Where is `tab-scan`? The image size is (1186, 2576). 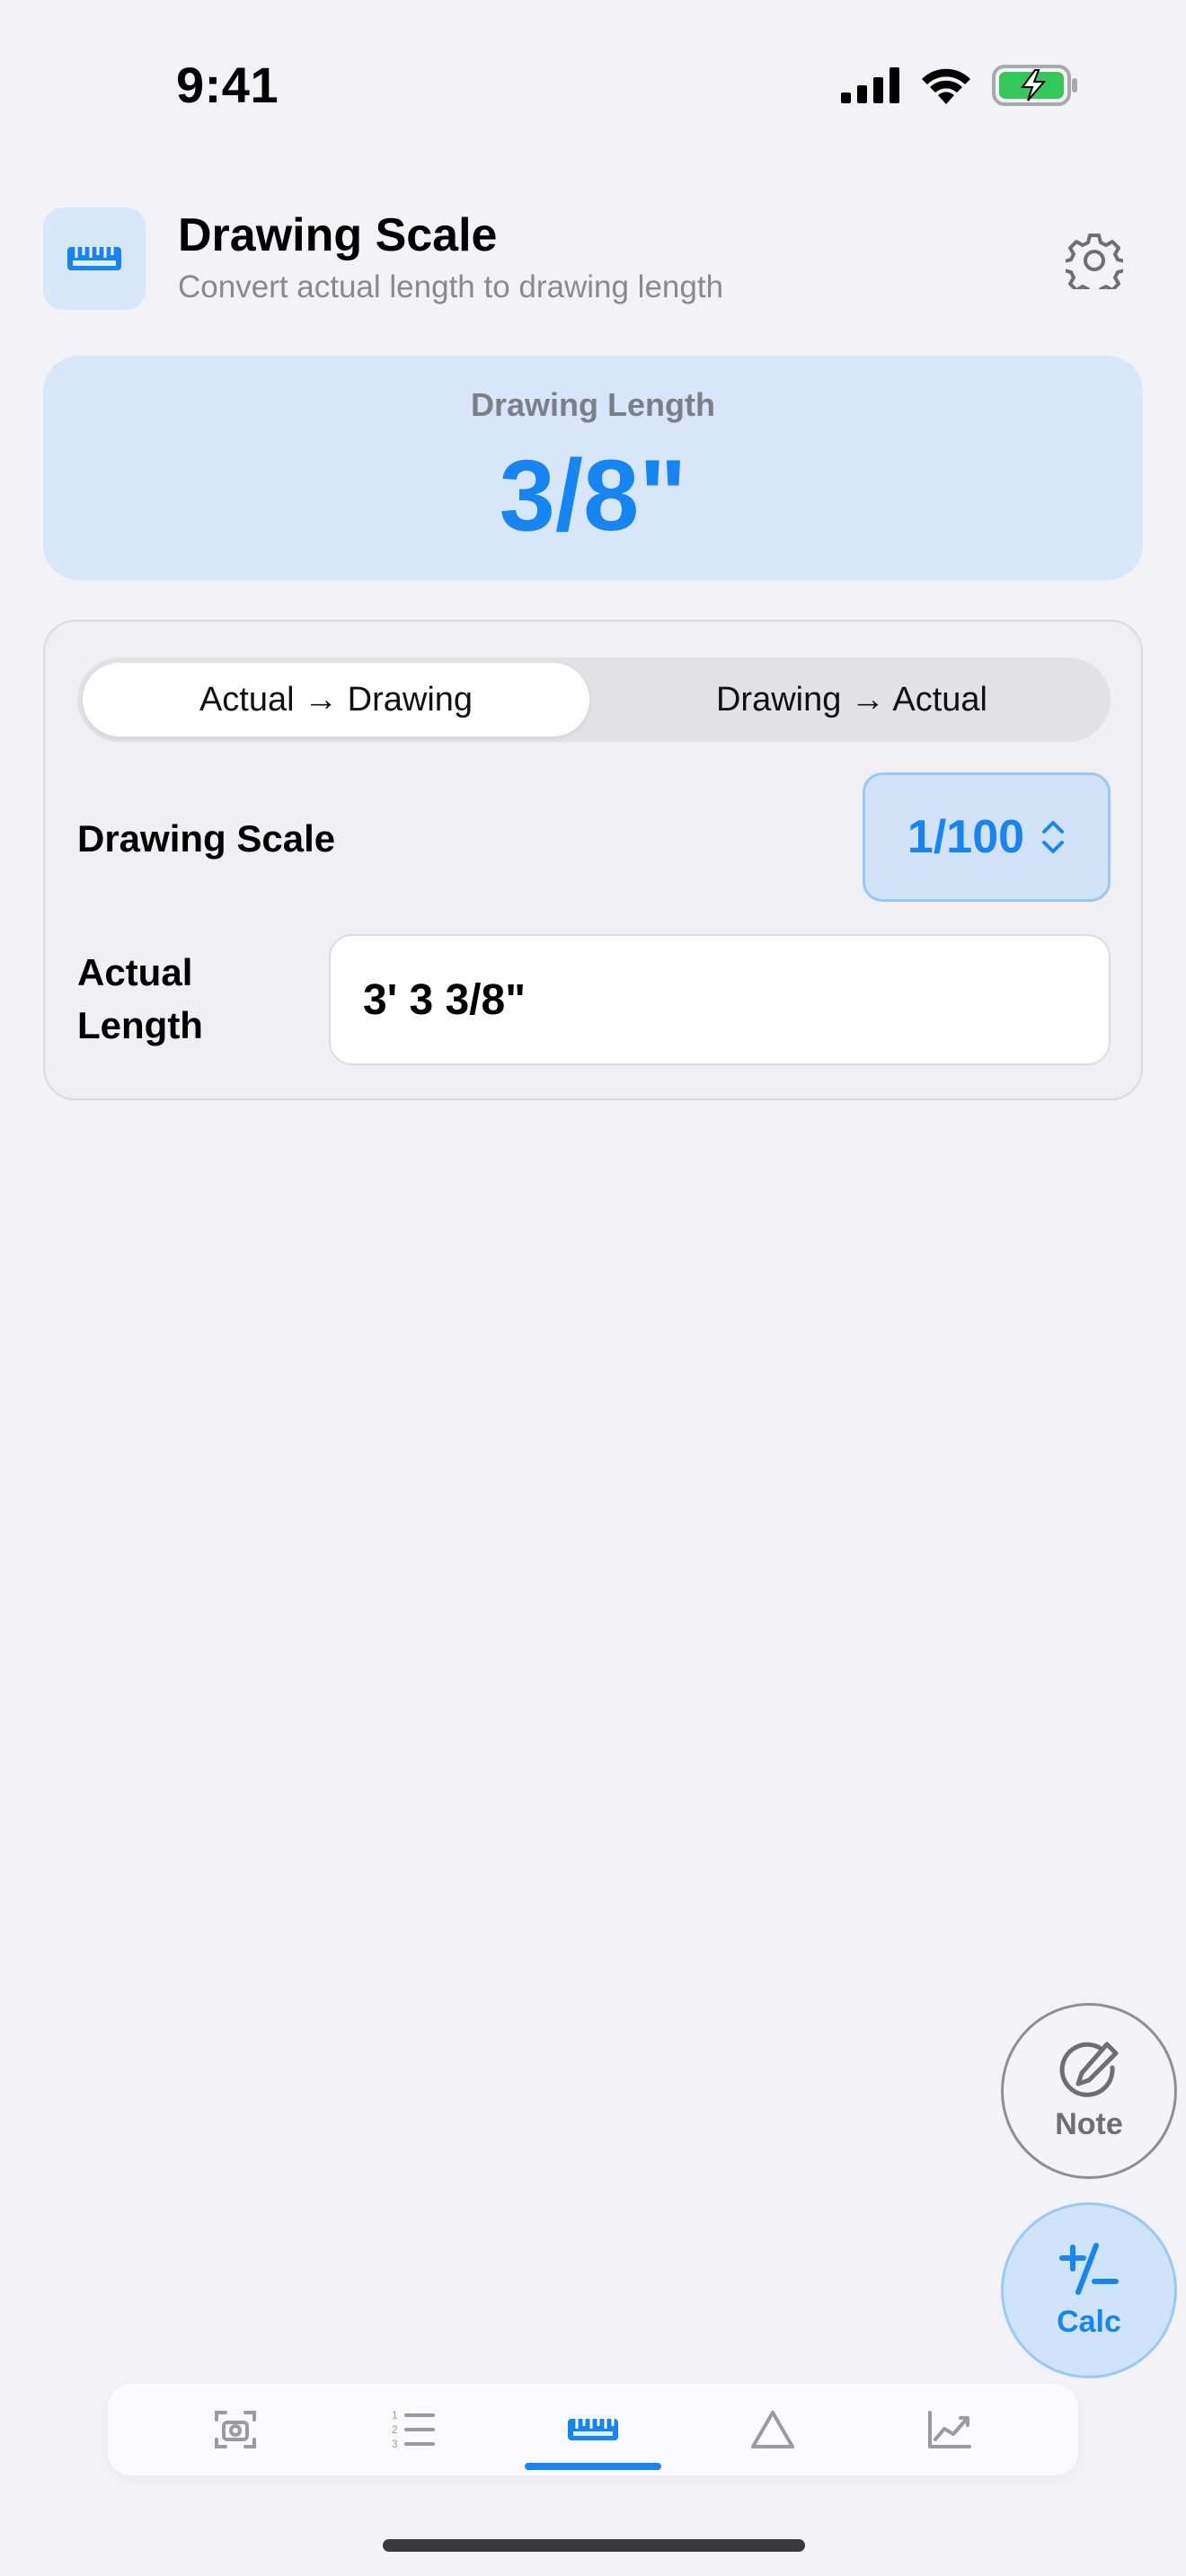
tab-scan is located at coordinates (235, 2429).